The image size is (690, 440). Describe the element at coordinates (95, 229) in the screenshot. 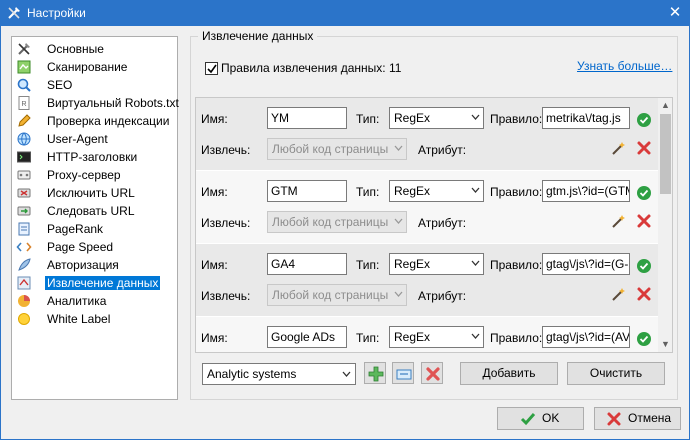

I see `nav-item: PageRank` at that location.